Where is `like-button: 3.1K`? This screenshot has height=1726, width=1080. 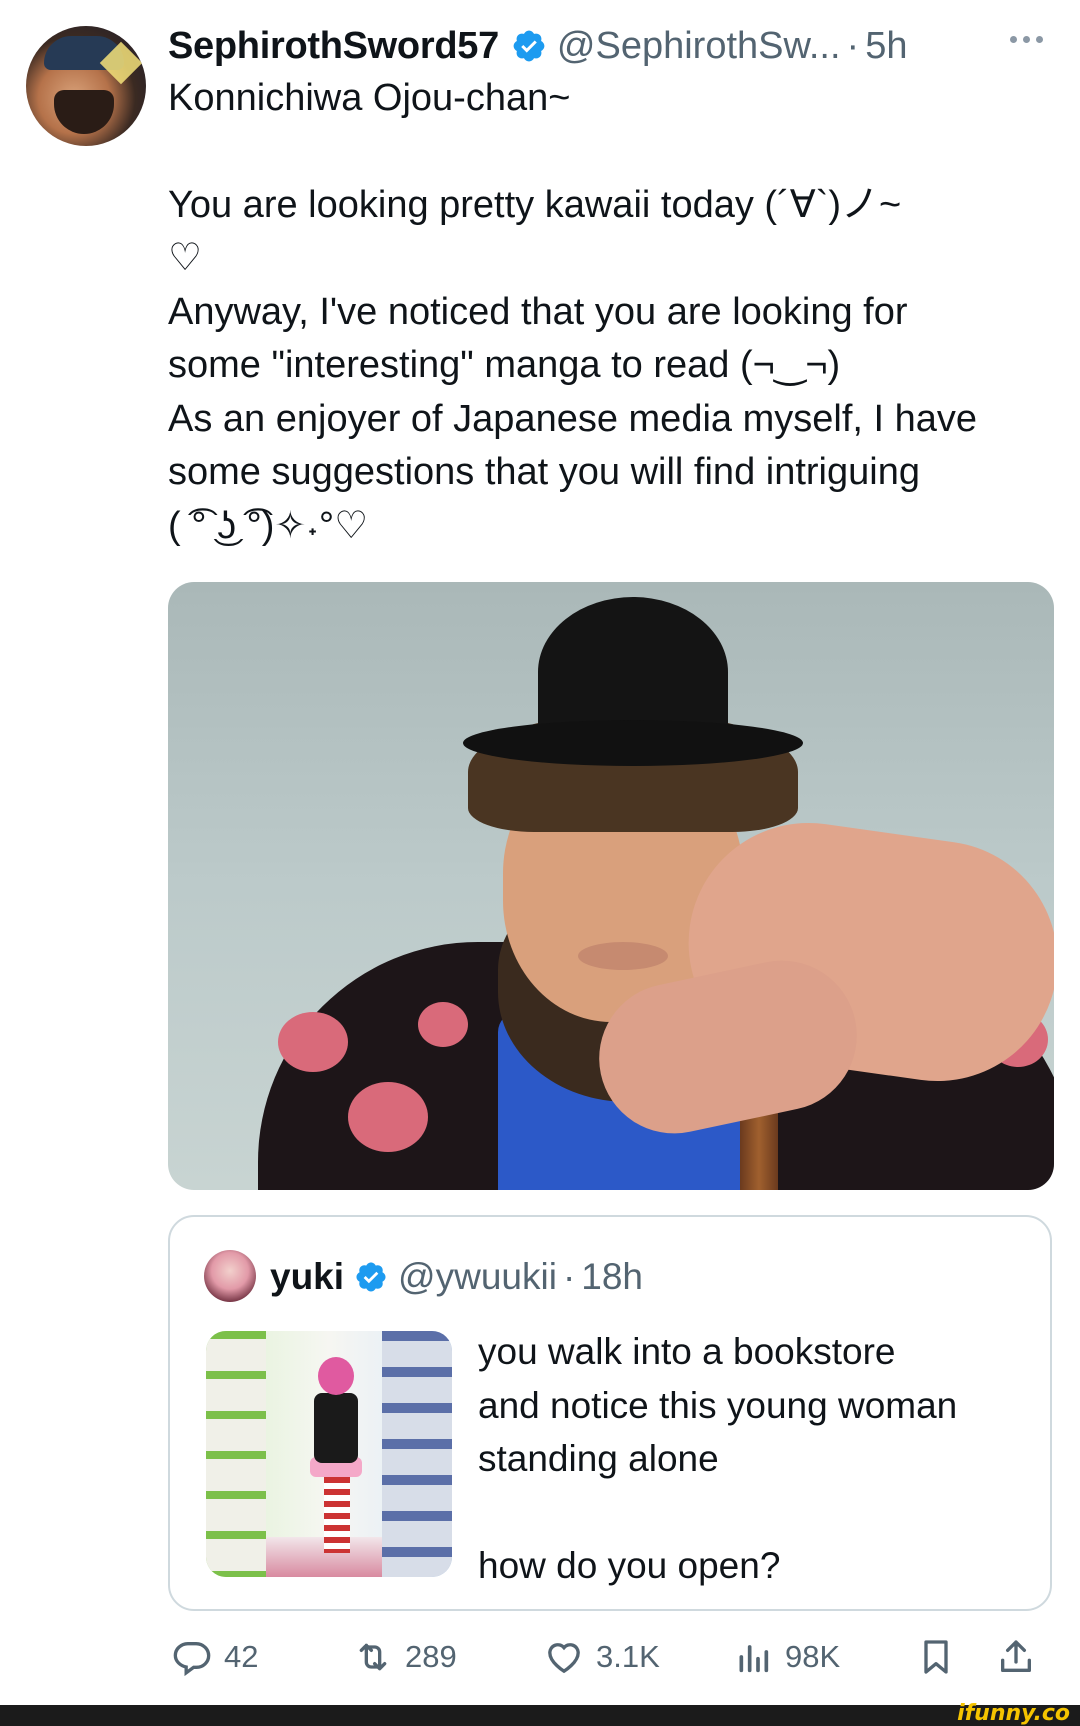 like-button: 3.1K is located at coordinates (602, 1657).